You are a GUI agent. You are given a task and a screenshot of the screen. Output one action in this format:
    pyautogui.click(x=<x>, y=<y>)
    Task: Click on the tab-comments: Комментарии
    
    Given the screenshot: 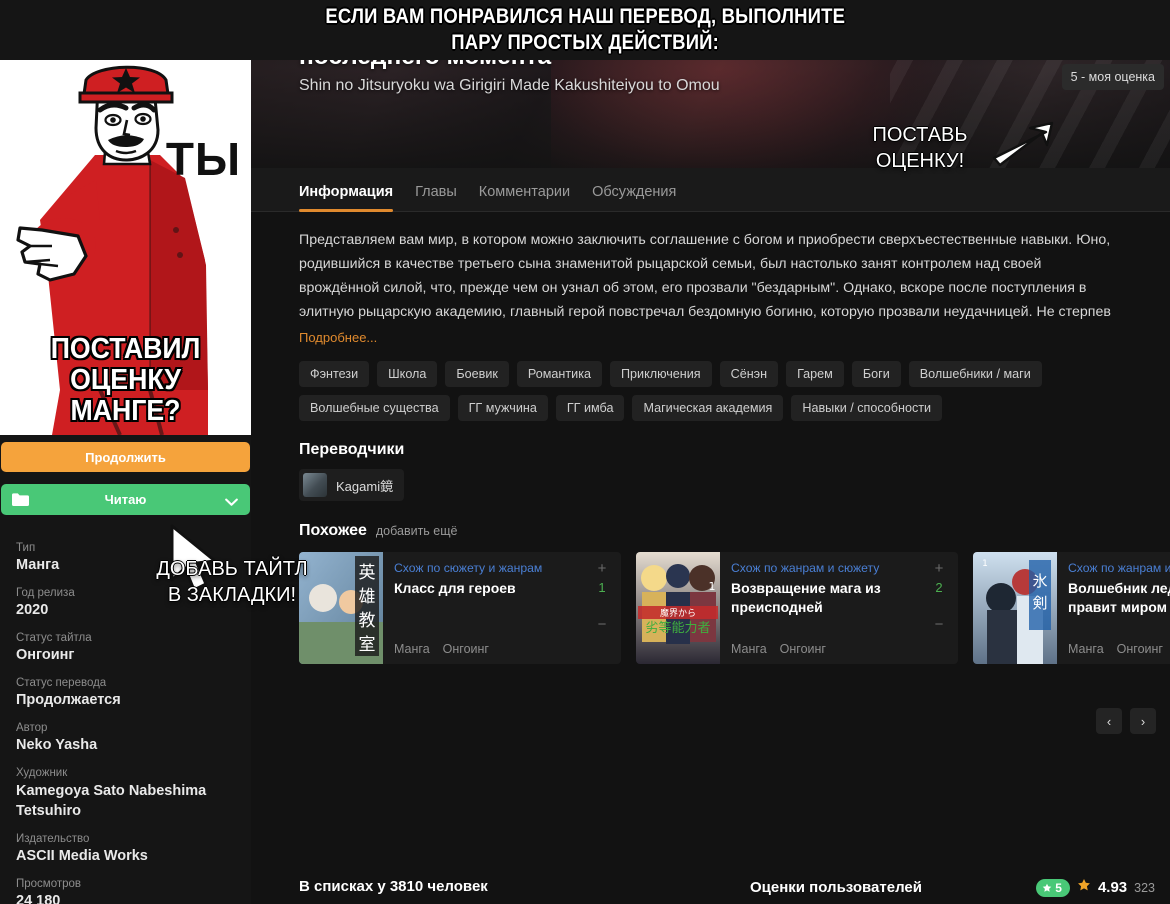 What is the action you would take?
    pyautogui.click(x=524, y=197)
    